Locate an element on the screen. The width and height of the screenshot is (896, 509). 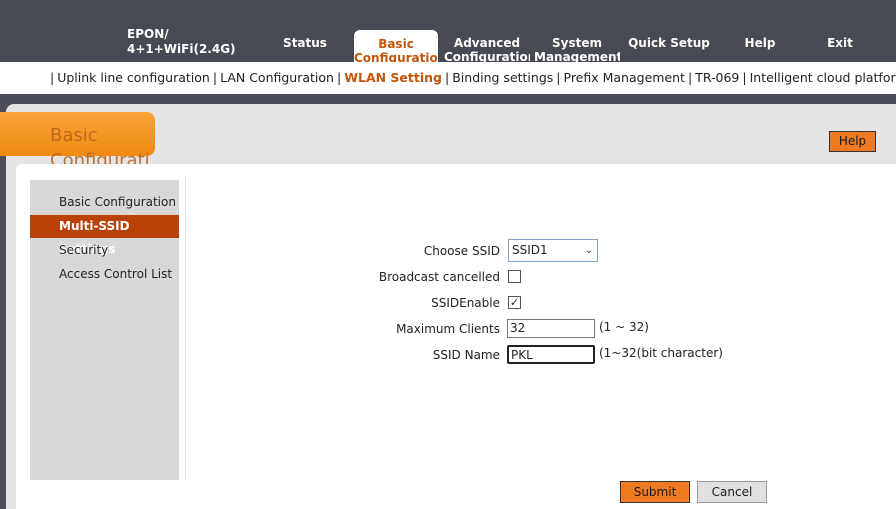
subnav-uplink-line-configuration: Uplink line configuration is located at coordinates (133, 77).